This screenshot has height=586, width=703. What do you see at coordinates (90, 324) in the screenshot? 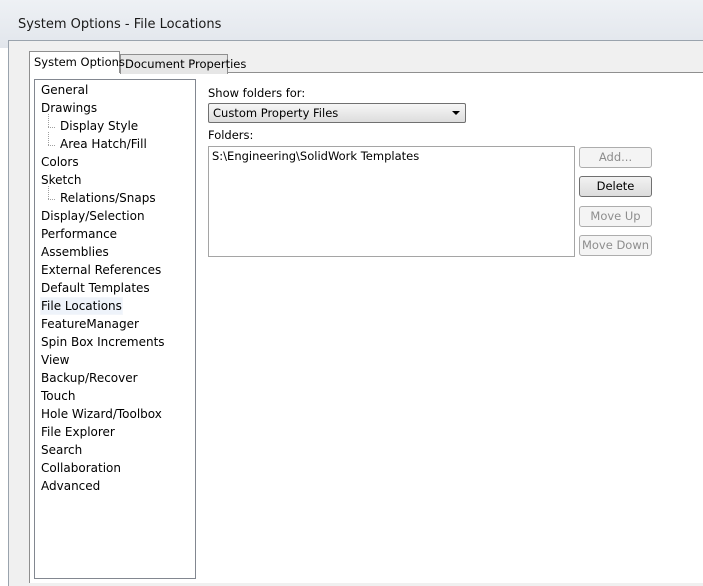
I see `sidebar-item-featuremanager: FeatureManager` at bounding box center [90, 324].